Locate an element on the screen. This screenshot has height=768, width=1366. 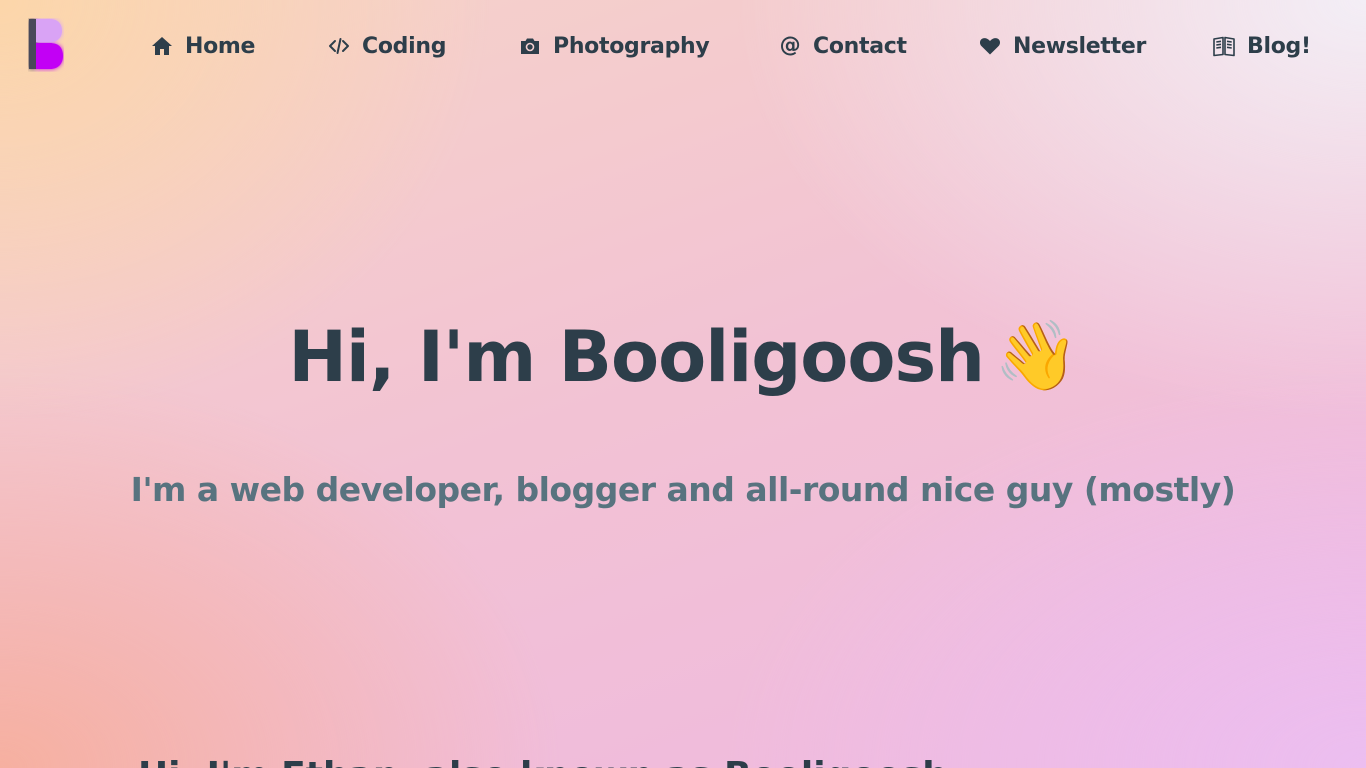
nav-item-blog: Blog! is located at coordinates (1261, 46).